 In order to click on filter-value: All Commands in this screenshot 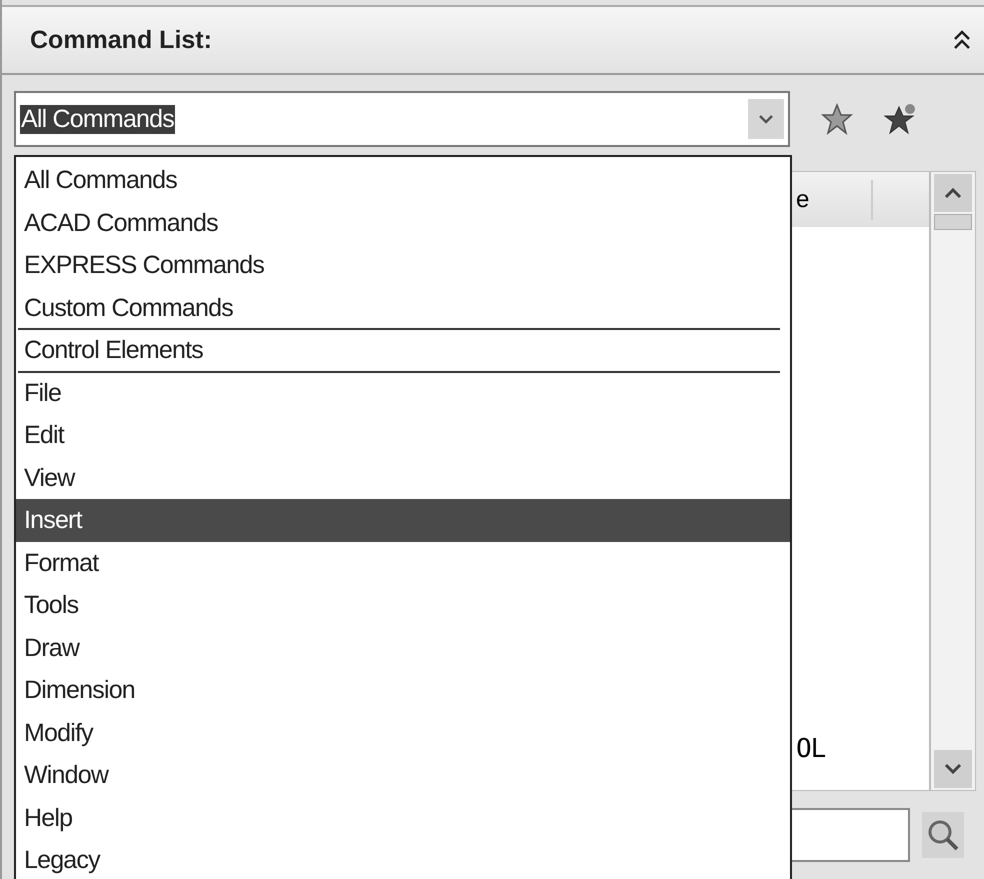, I will do `click(97, 119)`.